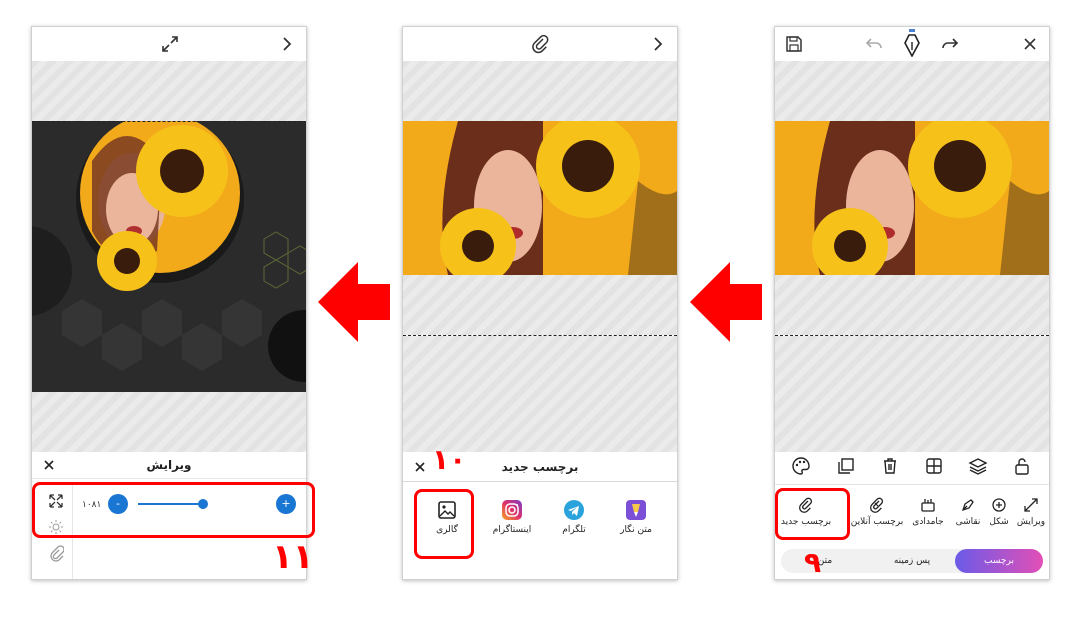 The width and height of the screenshot is (1080, 621). Describe the element at coordinates (928, 505) in the screenshot. I see `pencil-case-icon` at that location.